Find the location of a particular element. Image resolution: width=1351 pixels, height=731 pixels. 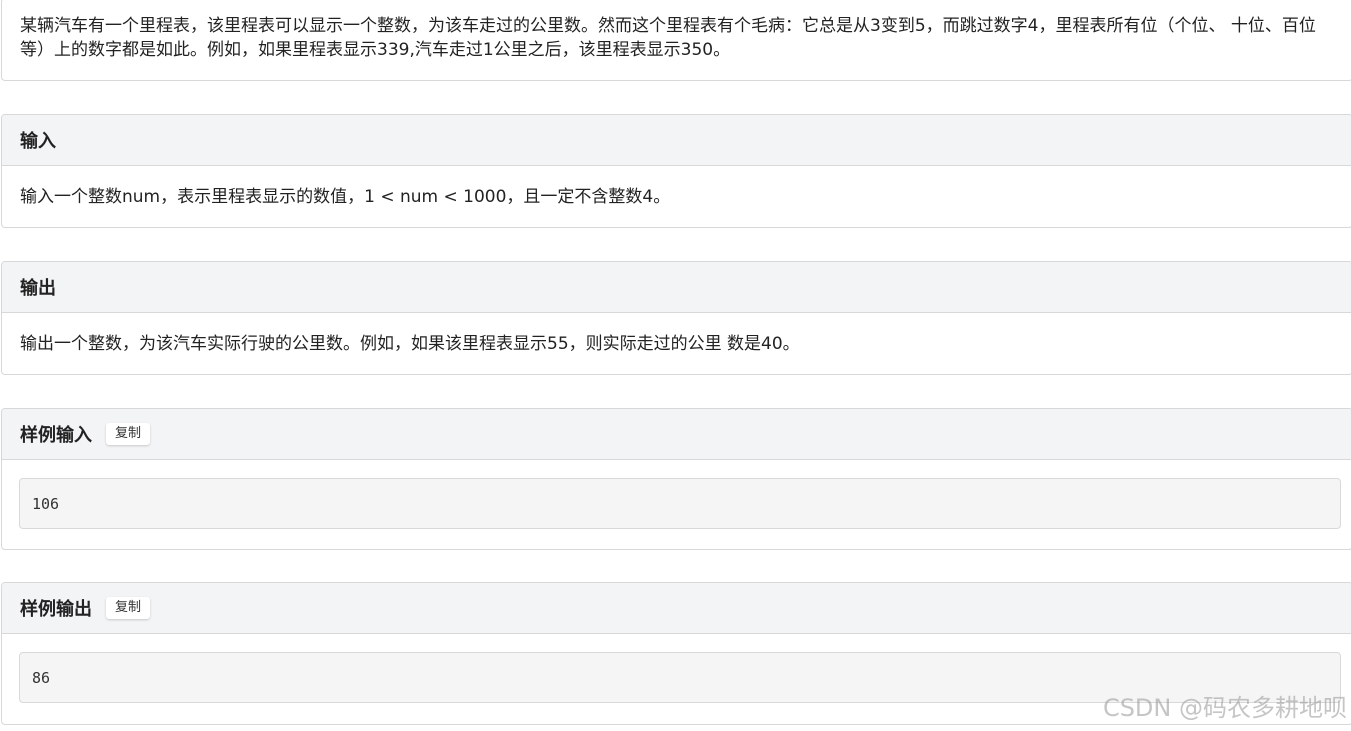

sample-input-title: 样例输入 is located at coordinates (56, 435).